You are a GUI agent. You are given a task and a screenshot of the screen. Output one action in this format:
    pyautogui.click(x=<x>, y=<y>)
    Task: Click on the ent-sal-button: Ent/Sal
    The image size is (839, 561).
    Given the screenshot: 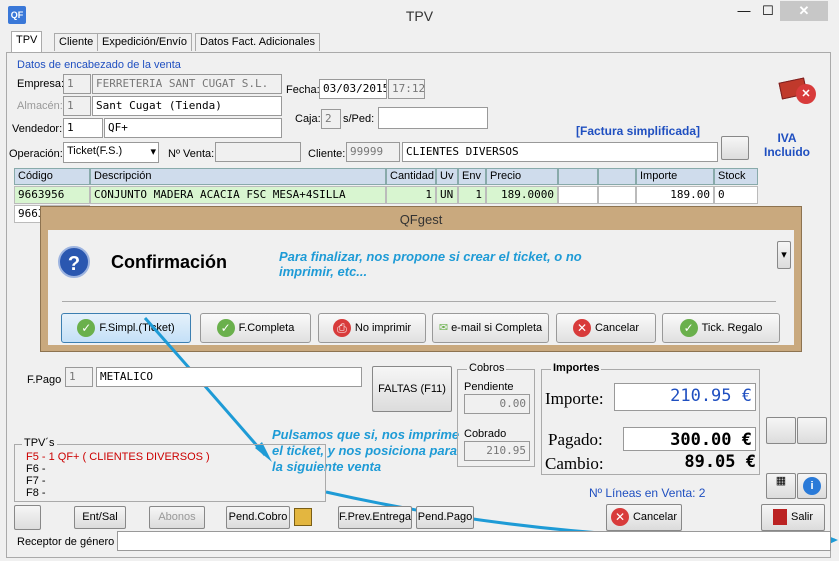 What is the action you would take?
    pyautogui.click(x=100, y=517)
    